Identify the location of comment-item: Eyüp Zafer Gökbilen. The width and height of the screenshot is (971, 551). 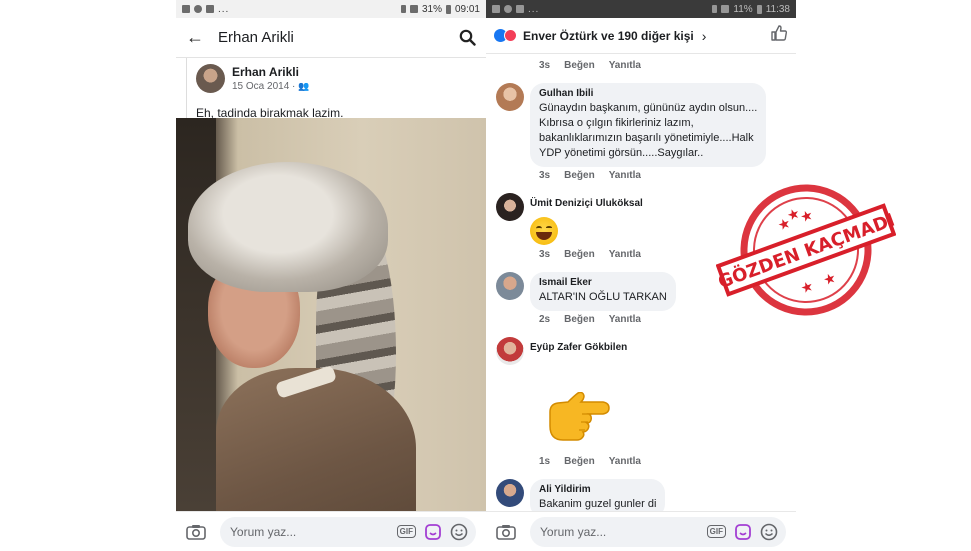
(561, 351).